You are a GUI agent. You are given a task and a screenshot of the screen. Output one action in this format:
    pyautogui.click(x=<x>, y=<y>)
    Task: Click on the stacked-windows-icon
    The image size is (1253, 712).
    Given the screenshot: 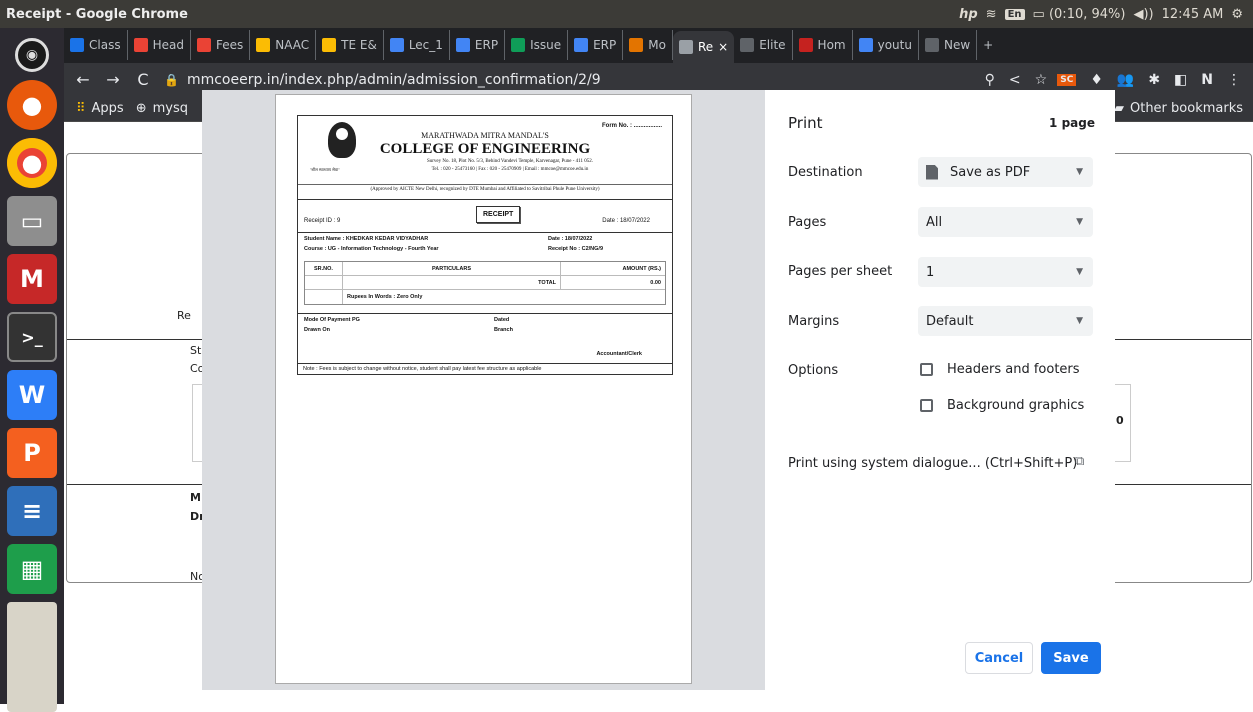 What is the action you would take?
    pyautogui.click(x=32, y=657)
    